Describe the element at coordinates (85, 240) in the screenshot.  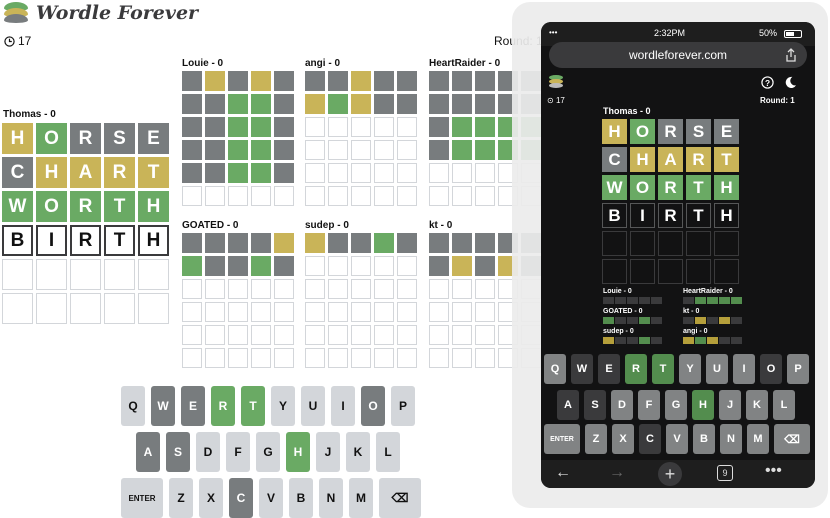
I see `tile: R` at that location.